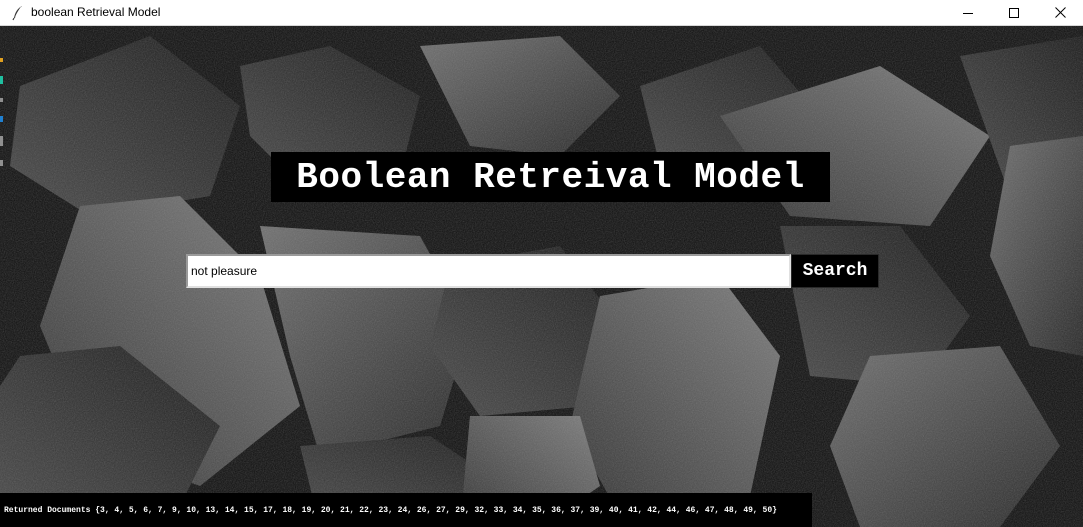 The image size is (1083, 527). I want to click on close-button, so click(1060, 12).